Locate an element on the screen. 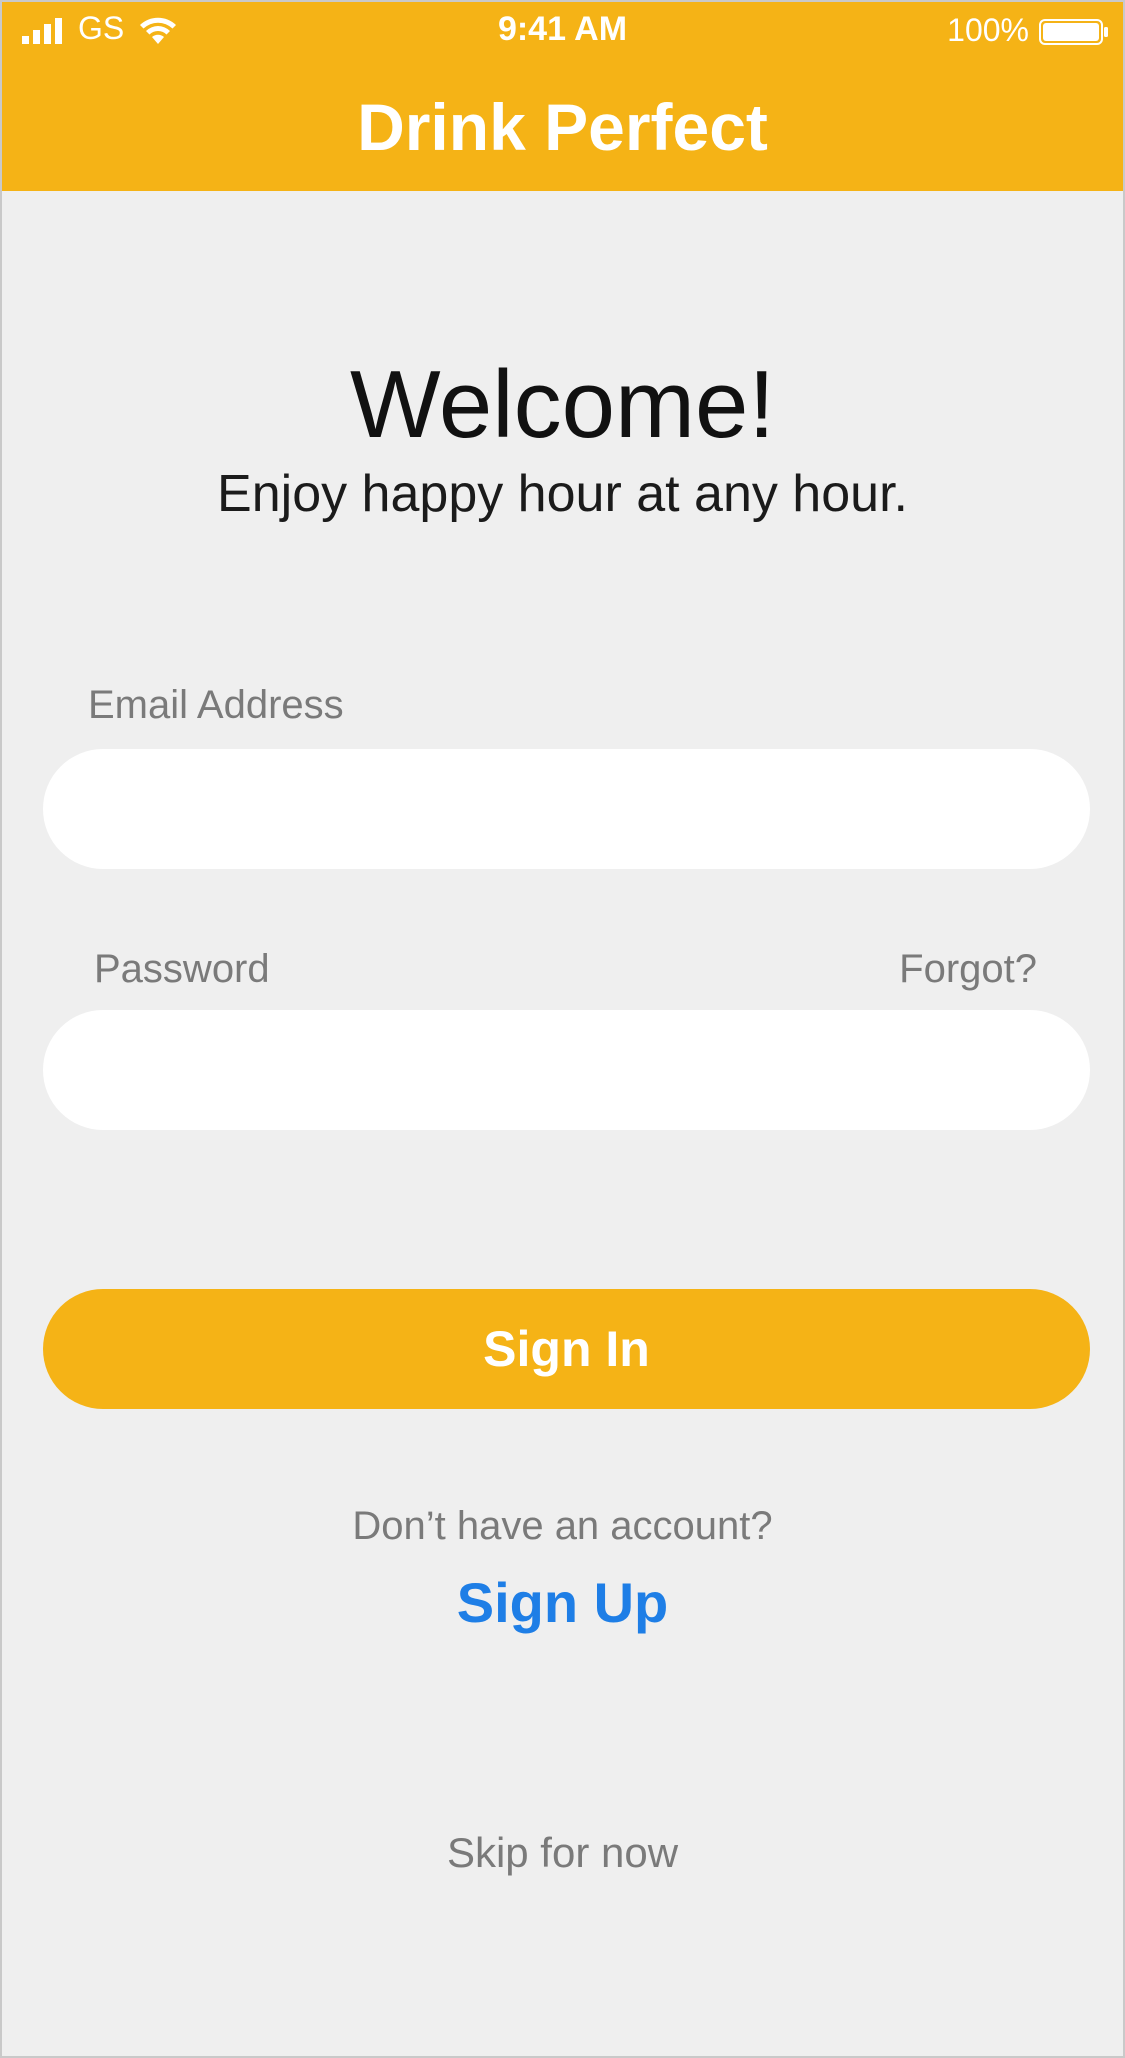 This screenshot has width=1125, height=2058. email-label: Email Address is located at coordinates (216, 705).